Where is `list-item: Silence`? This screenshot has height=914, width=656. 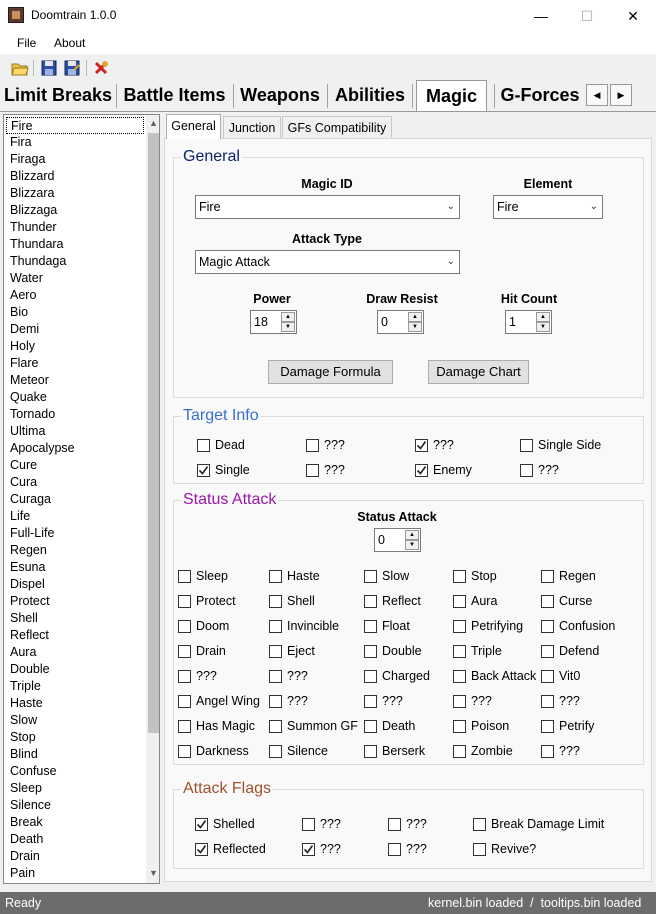 list-item: Silence is located at coordinates (75, 805).